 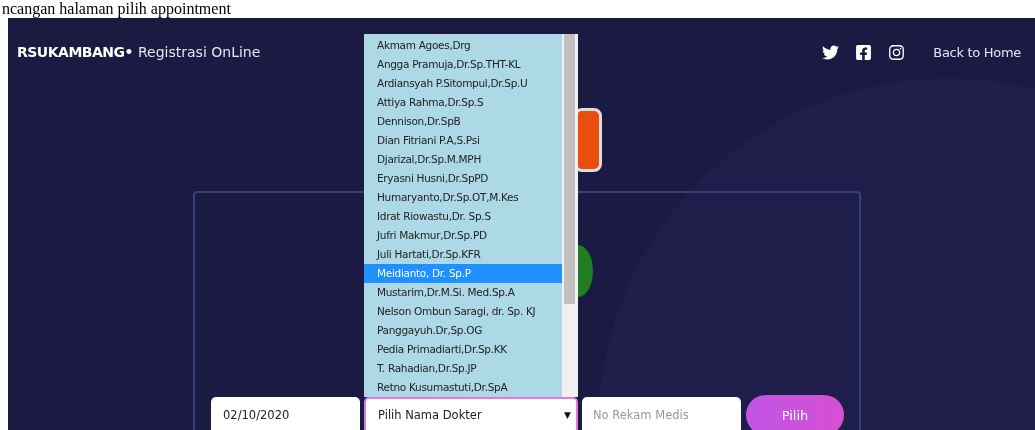 What do you see at coordinates (463, 64) in the screenshot?
I see `doctor-option: Angga Pramuja,Dr.Sp.THT-KL` at bounding box center [463, 64].